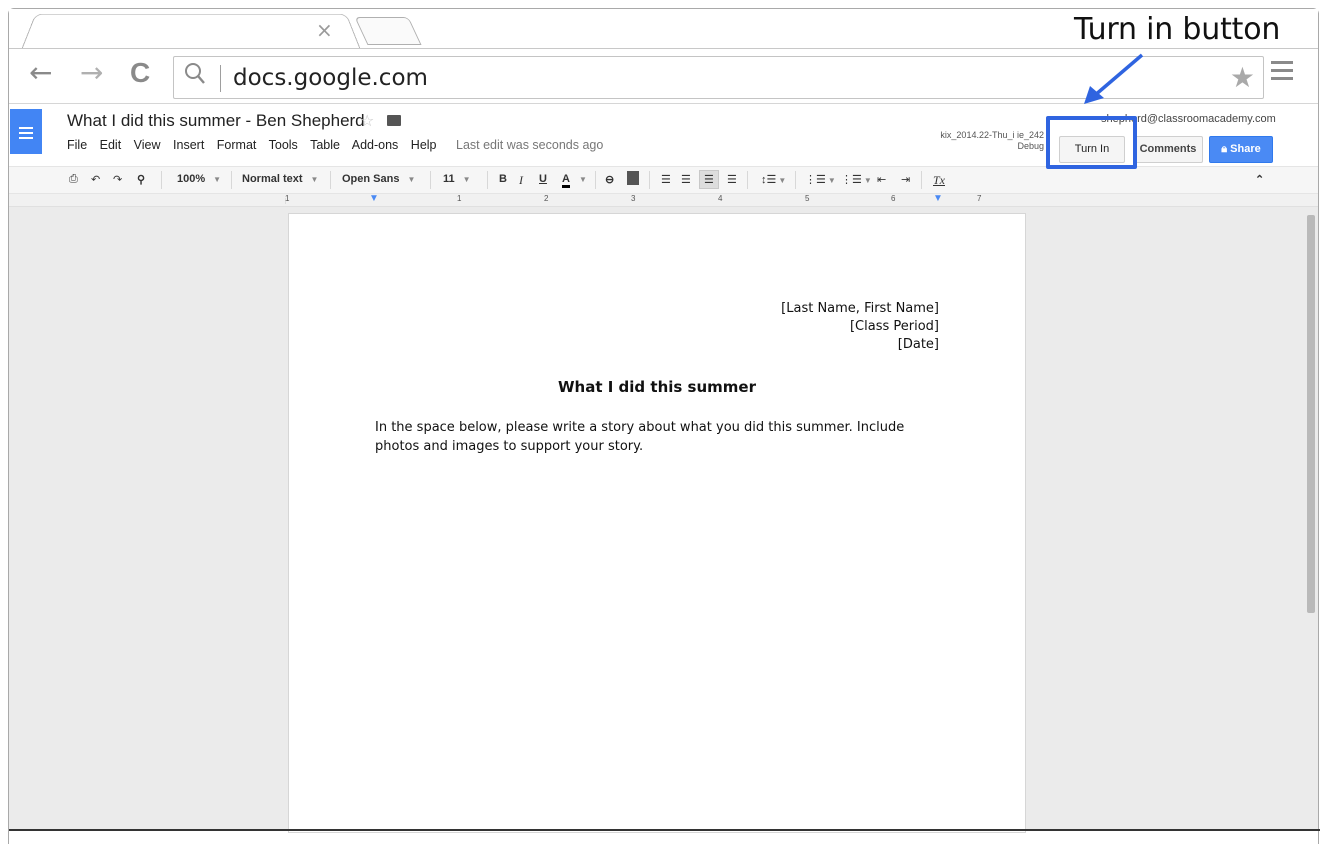 This screenshot has width=1327, height=844. I want to click on collapse-toolbar-icon: ⌃, so click(1259, 179).